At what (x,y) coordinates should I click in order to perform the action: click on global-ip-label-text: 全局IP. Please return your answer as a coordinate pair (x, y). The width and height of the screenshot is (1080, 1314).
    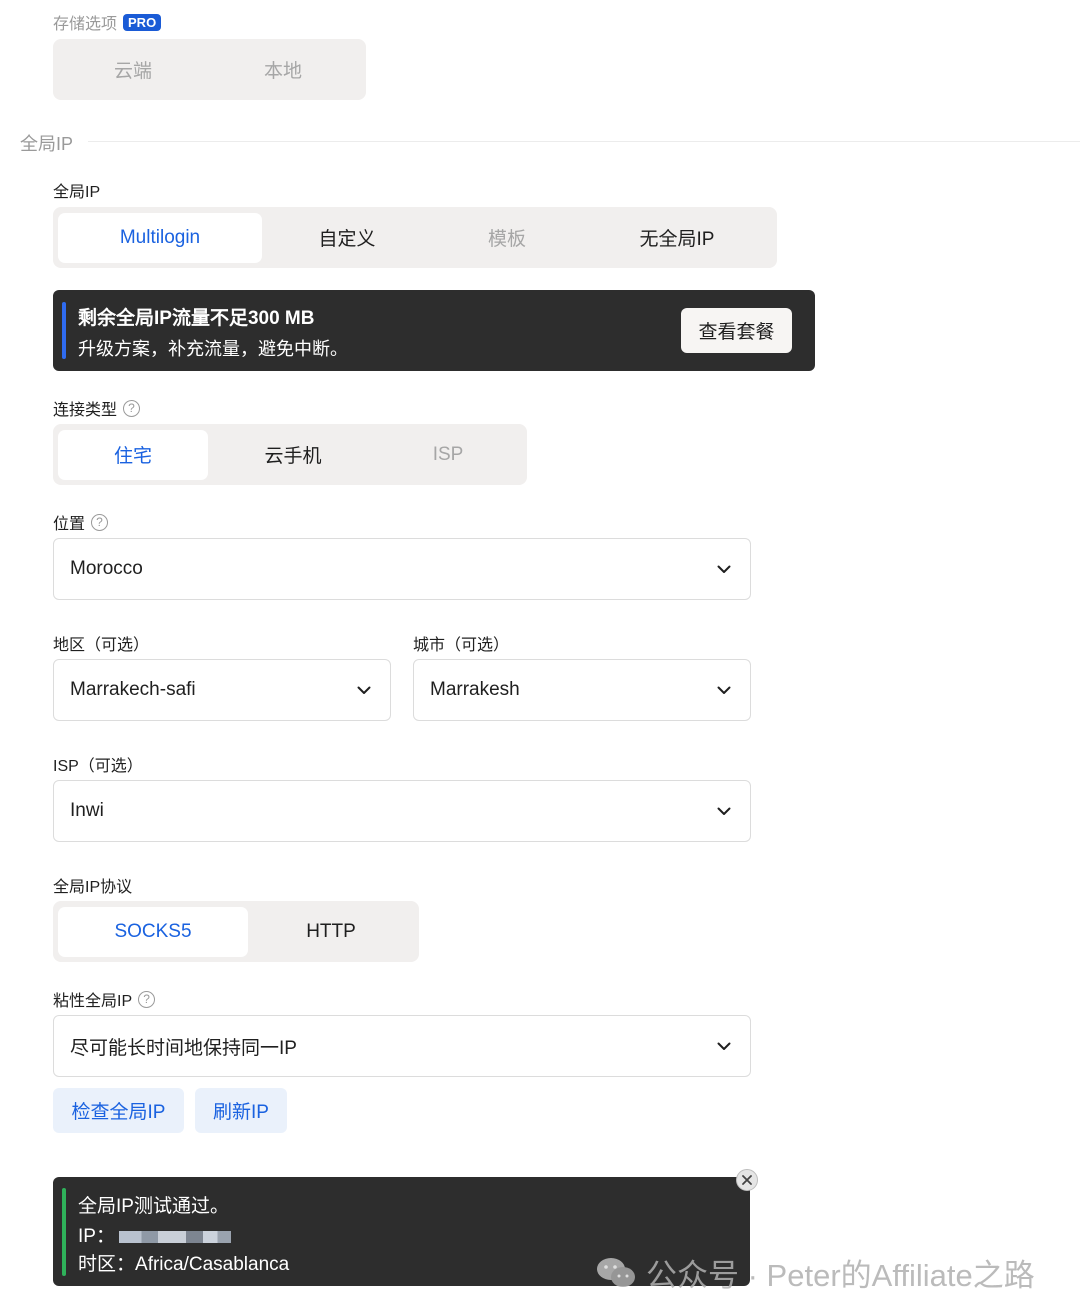
    Looking at the image, I should click on (77, 192).